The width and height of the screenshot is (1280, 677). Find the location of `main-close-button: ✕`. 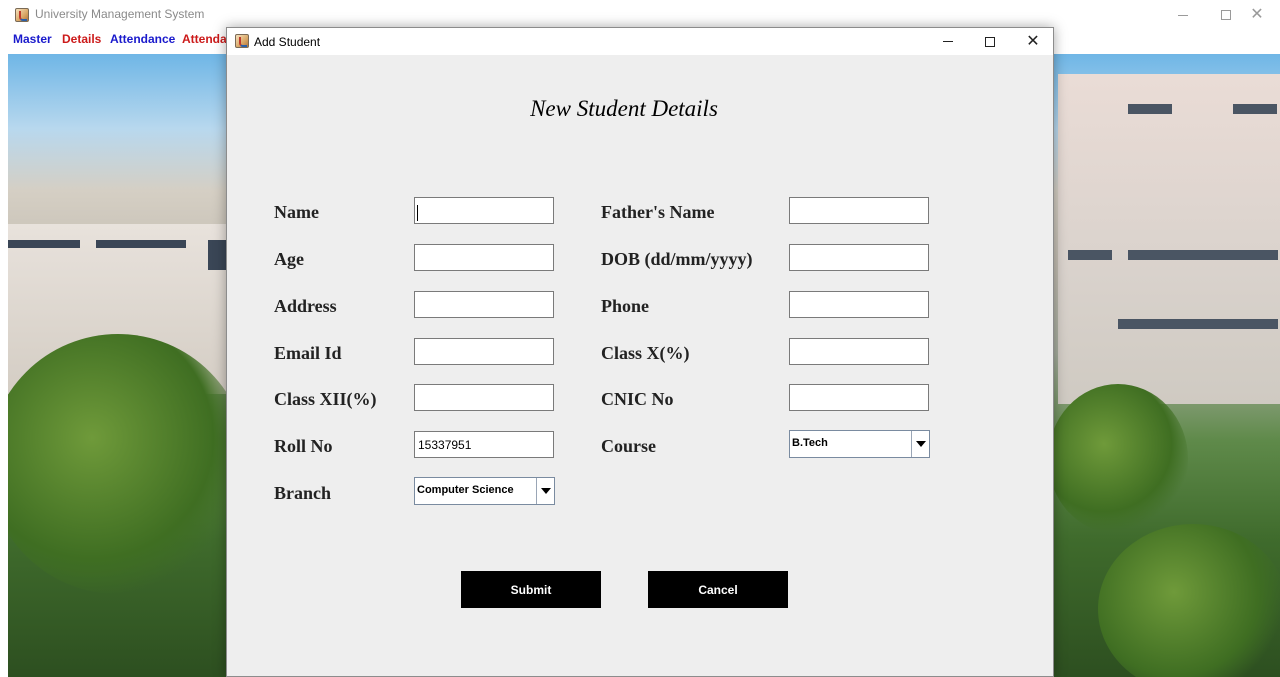

main-close-button: ✕ is located at coordinates (1257, 15).